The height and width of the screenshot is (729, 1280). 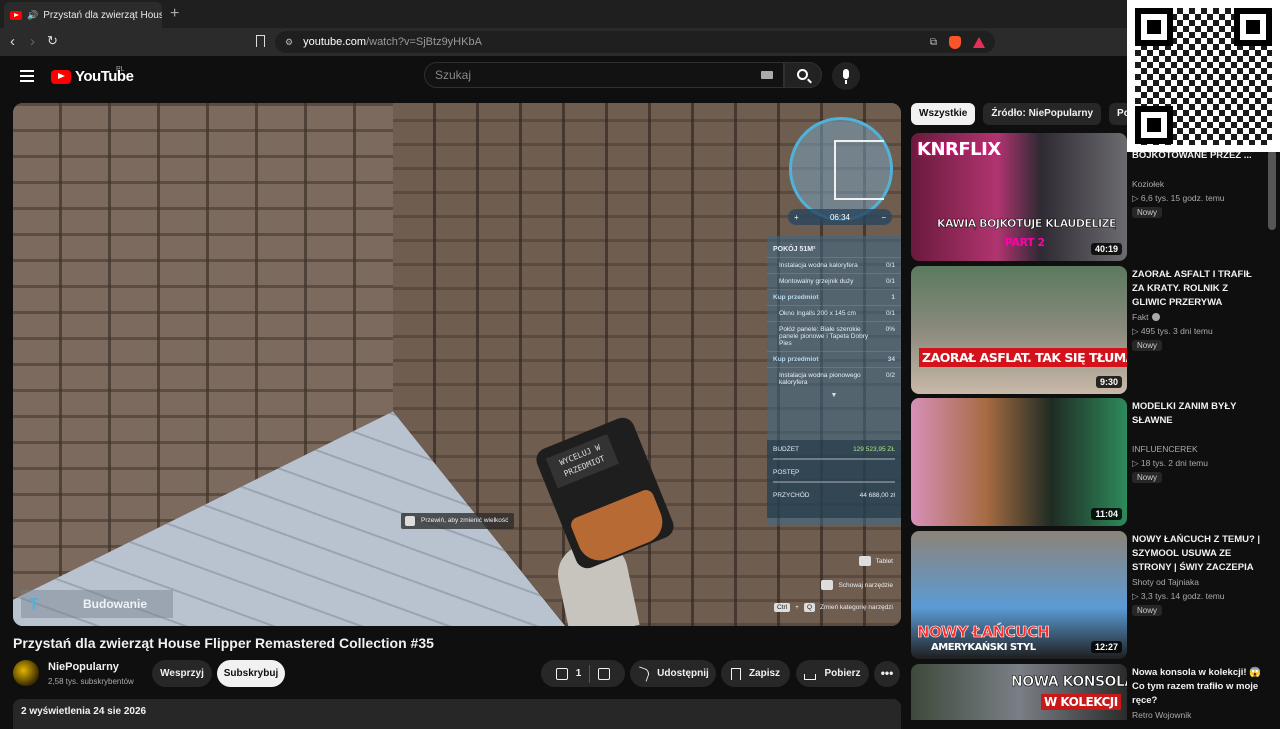 What do you see at coordinates (1272, 190) in the screenshot?
I see `sidebar-scrollbar` at bounding box center [1272, 190].